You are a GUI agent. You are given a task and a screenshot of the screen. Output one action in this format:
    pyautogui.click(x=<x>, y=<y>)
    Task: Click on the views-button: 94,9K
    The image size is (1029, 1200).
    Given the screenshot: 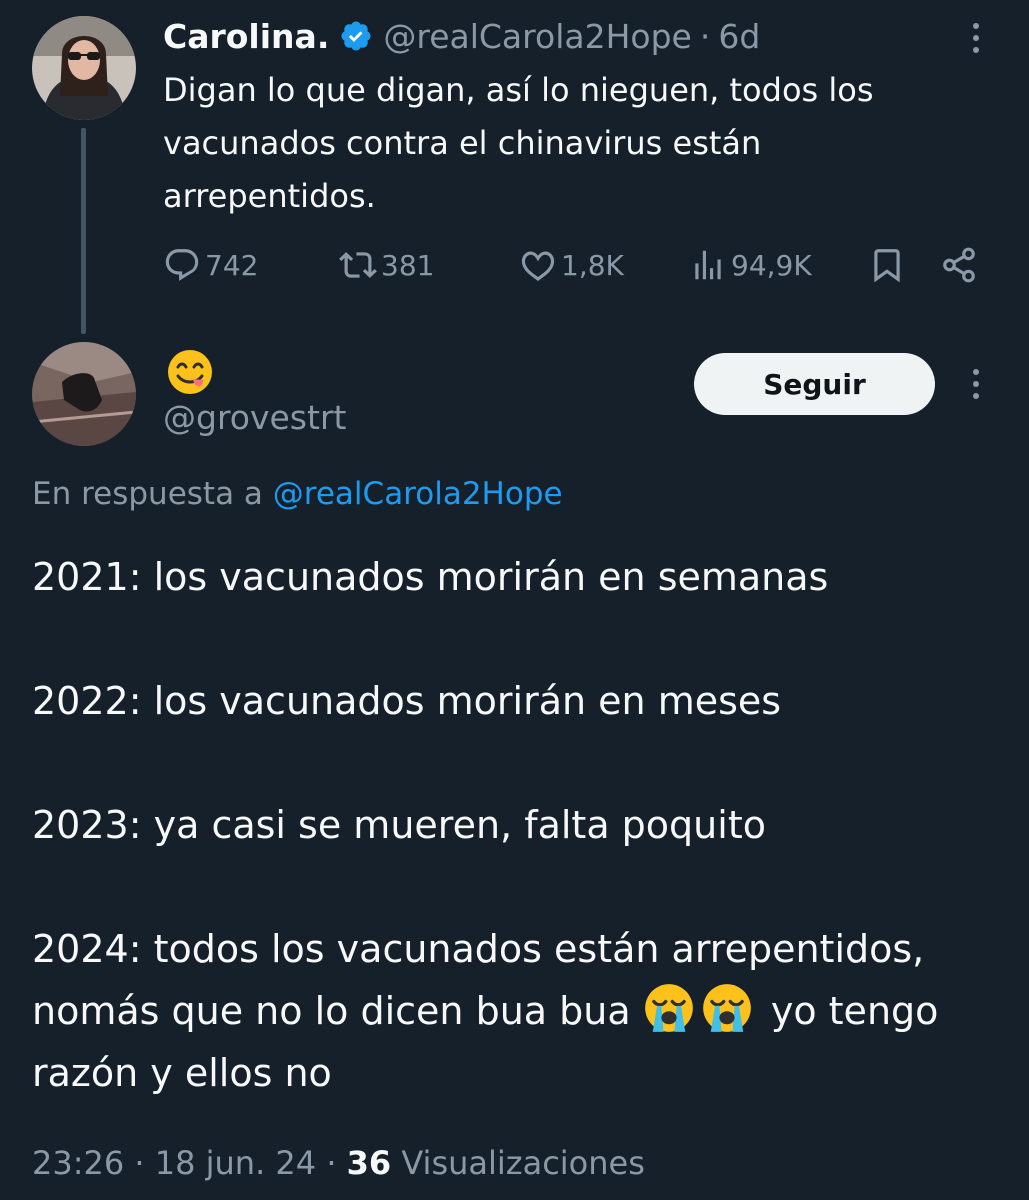 What is the action you would take?
    pyautogui.click(x=750, y=265)
    